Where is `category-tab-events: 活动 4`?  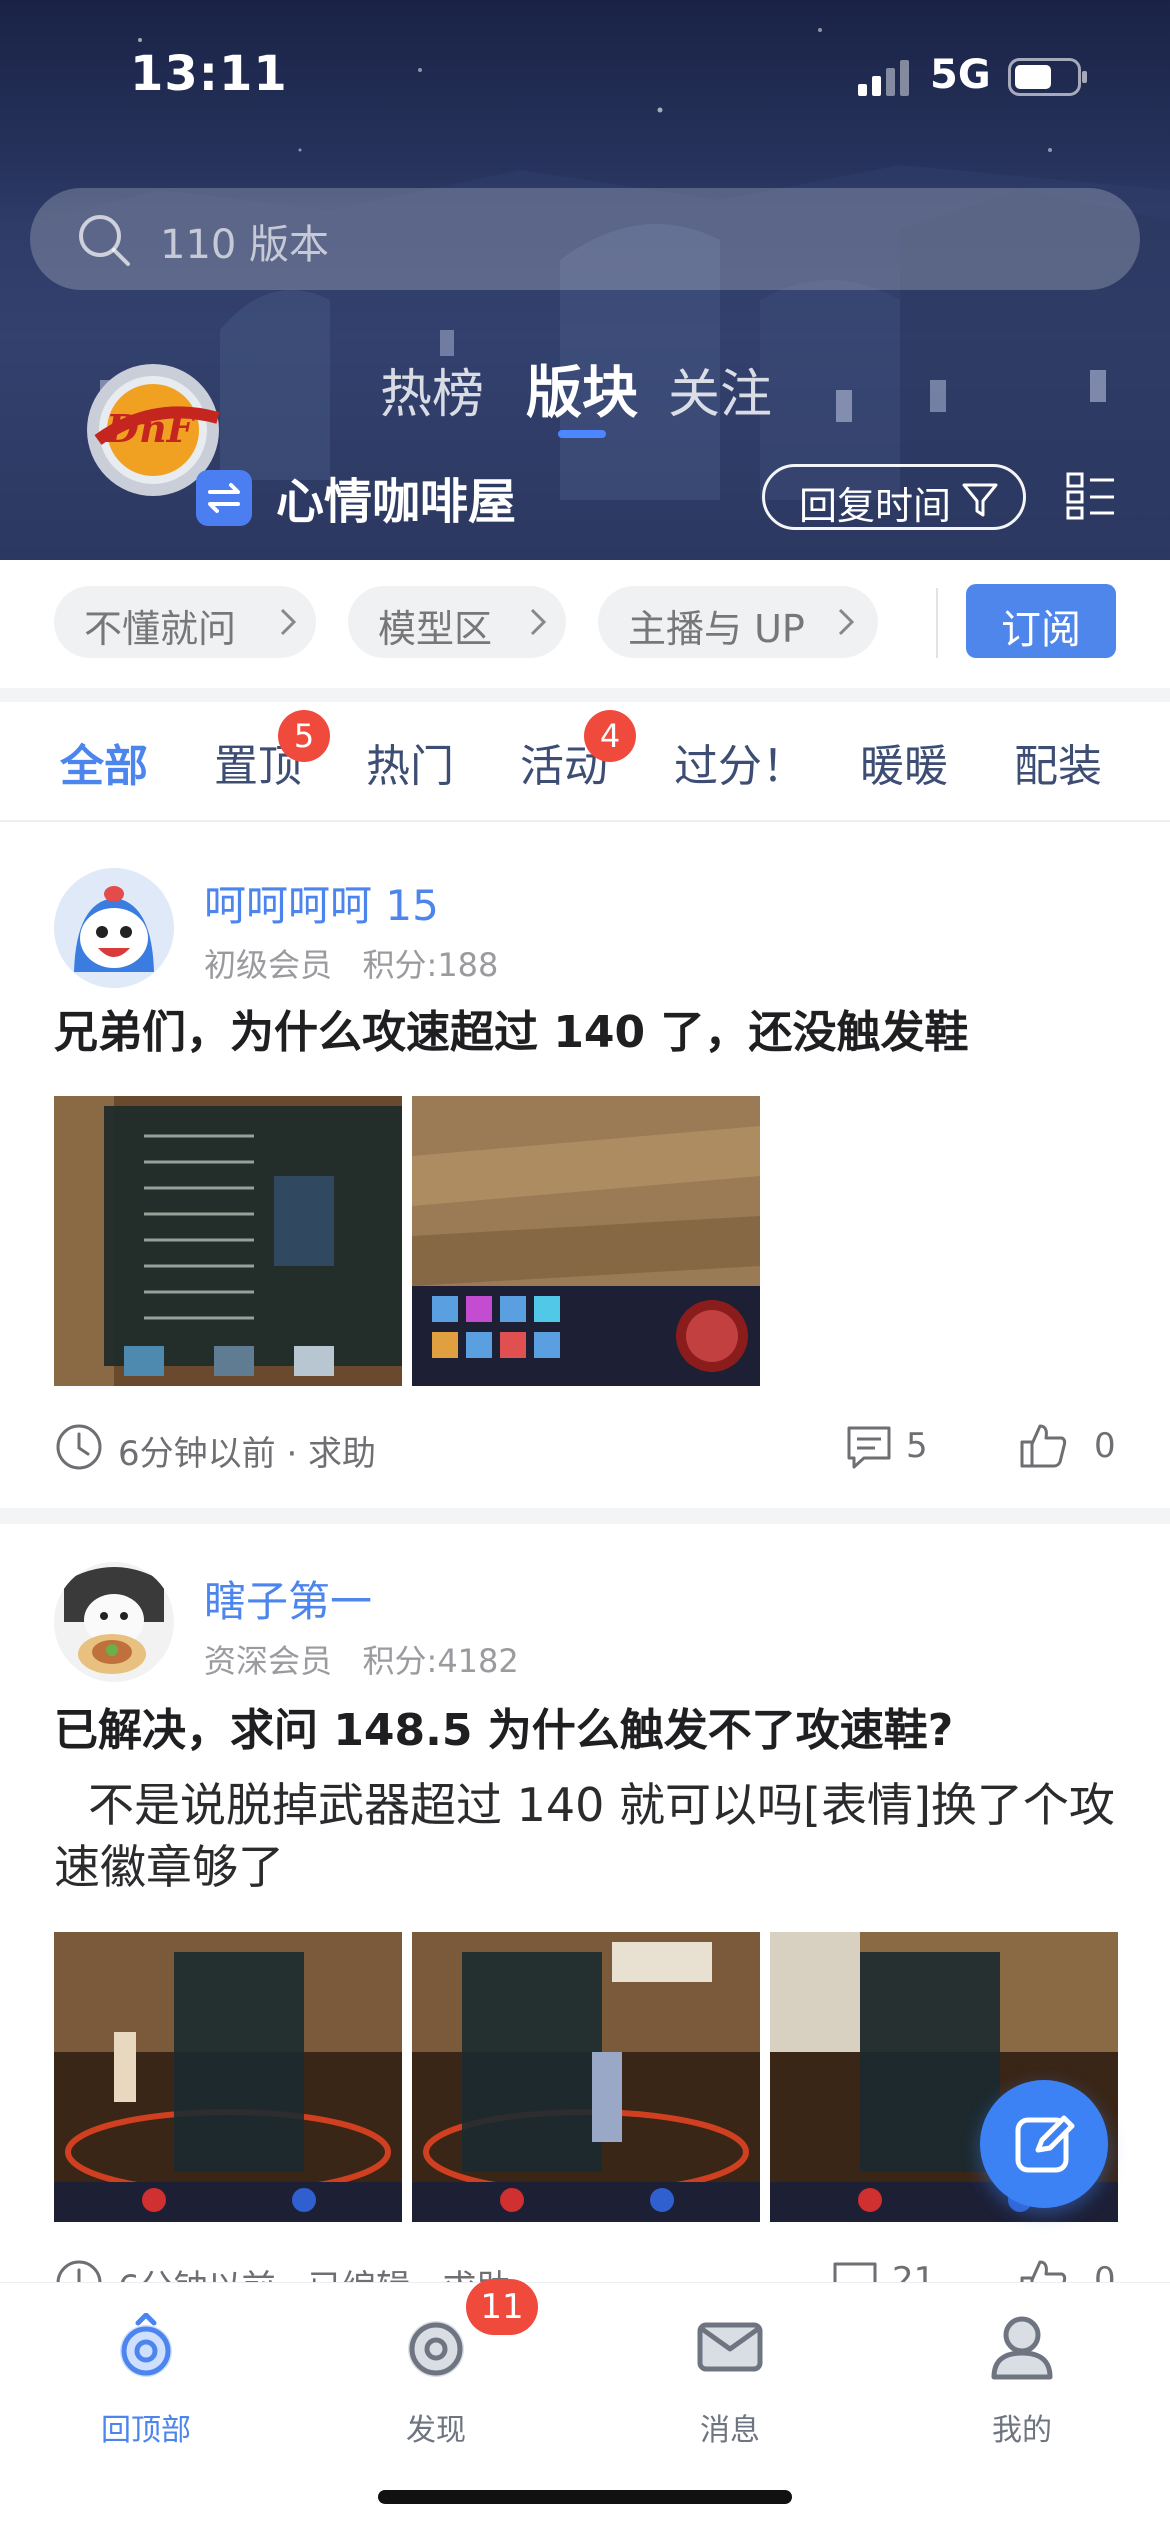 category-tab-events: 活动 4 is located at coordinates (578, 752).